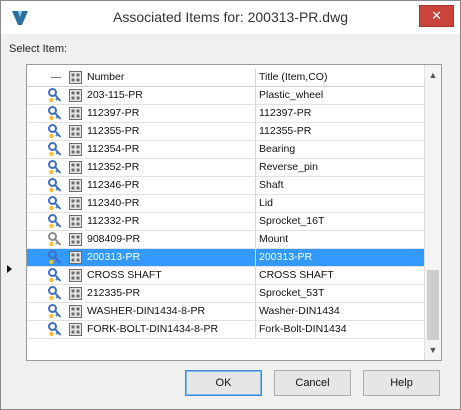 Image resolution: width=461 pixels, height=410 pixels. Describe the element at coordinates (312, 383) in the screenshot. I see `cancel-button: Cancel` at that location.